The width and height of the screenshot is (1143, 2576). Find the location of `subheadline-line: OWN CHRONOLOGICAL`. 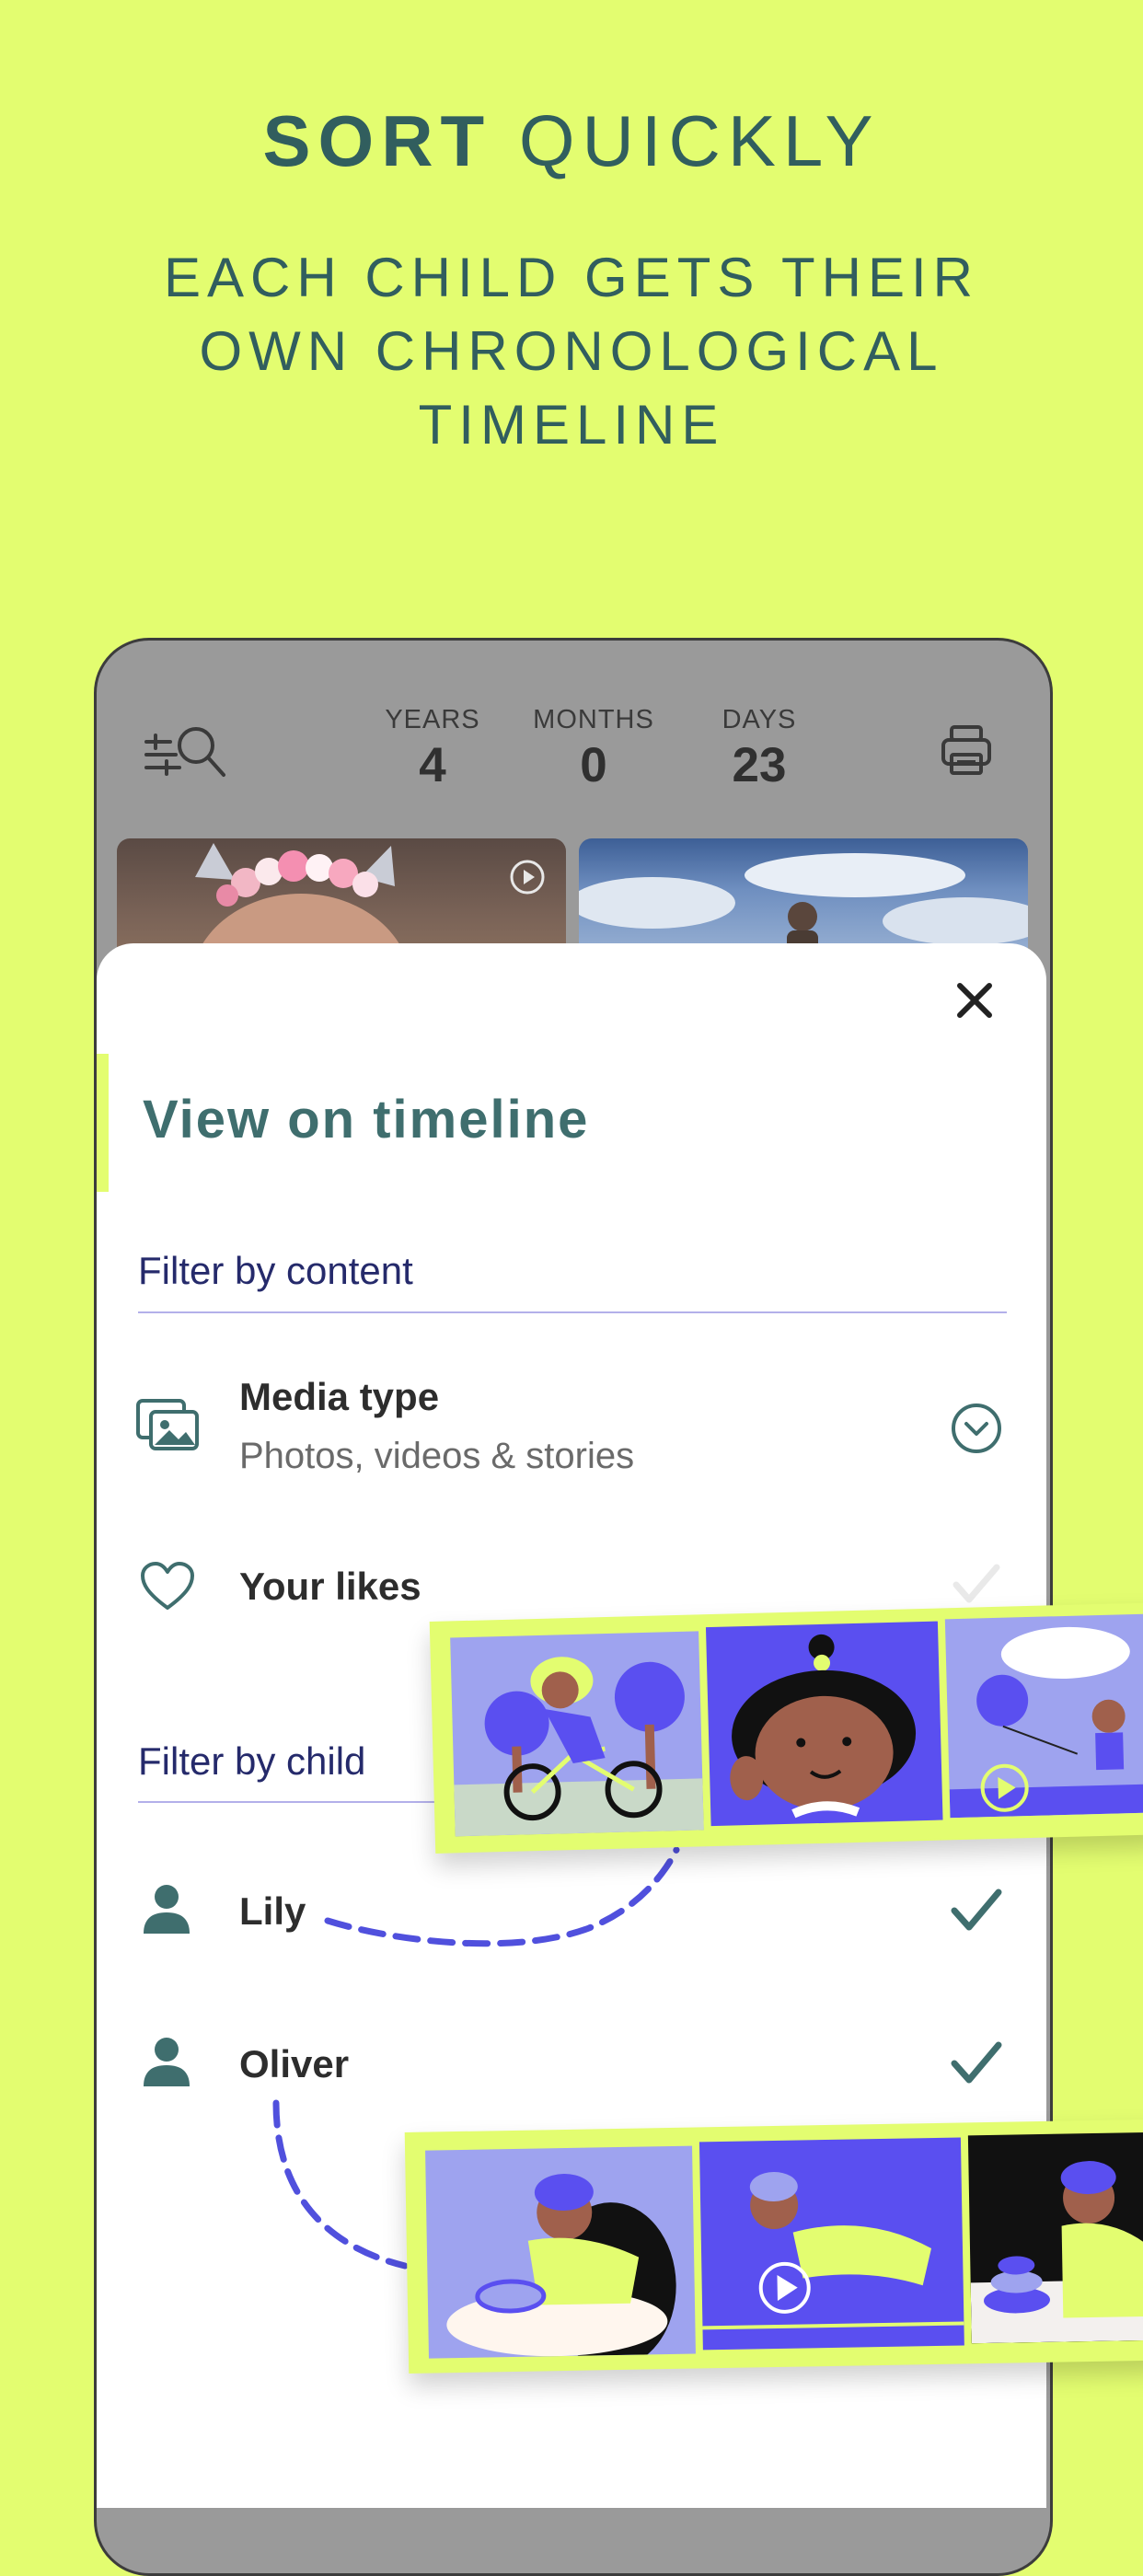

subheadline-line: OWN CHRONOLOGICAL is located at coordinates (571, 351).